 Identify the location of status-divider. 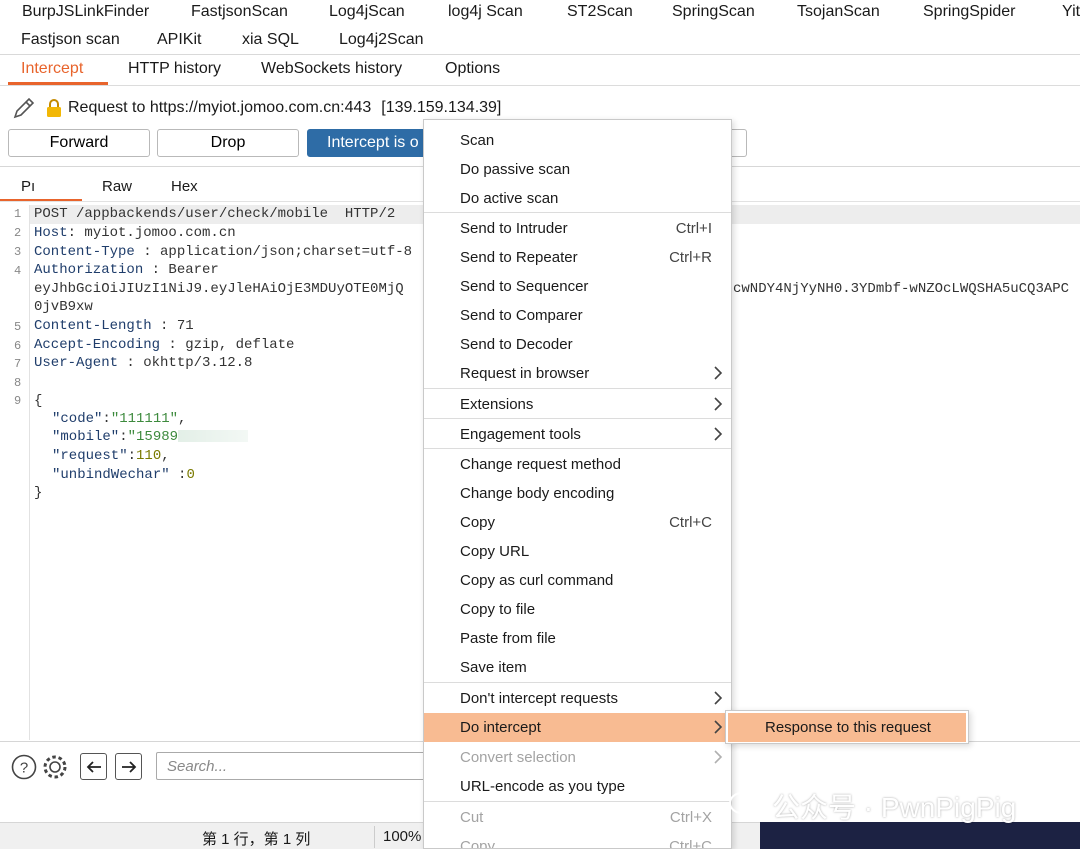
(374, 837).